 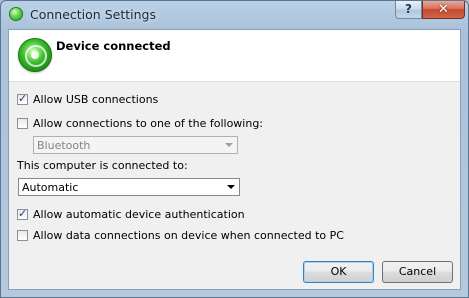 What do you see at coordinates (35, 55) in the screenshot?
I see `connected-status-icon` at bounding box center [35, 55].